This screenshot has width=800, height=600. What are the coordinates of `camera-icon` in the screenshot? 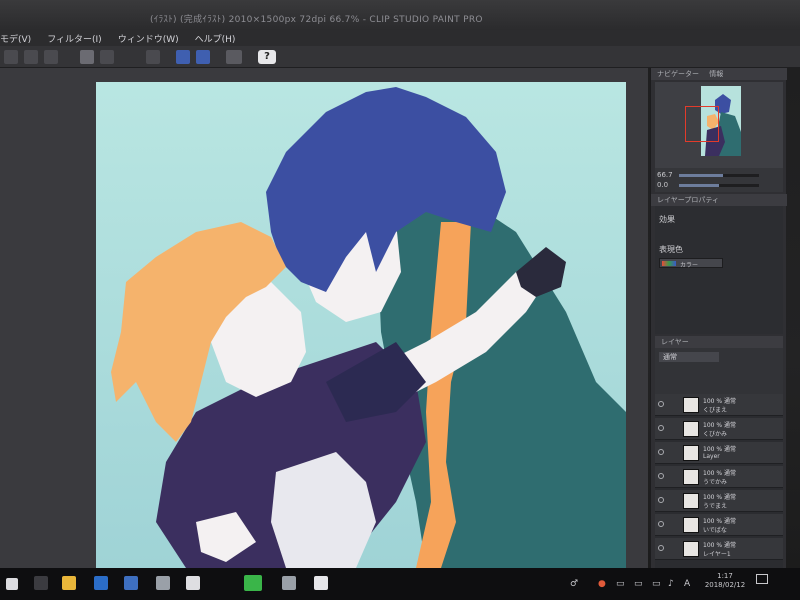 It's located at (289, 583).